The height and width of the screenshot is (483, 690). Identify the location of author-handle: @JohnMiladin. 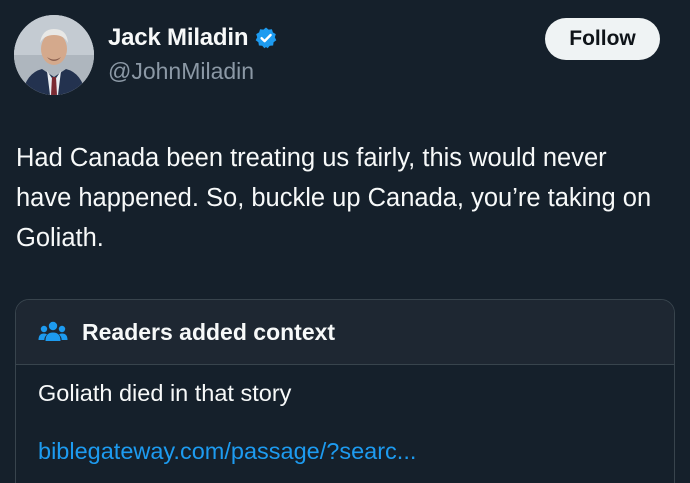
(181, 71).